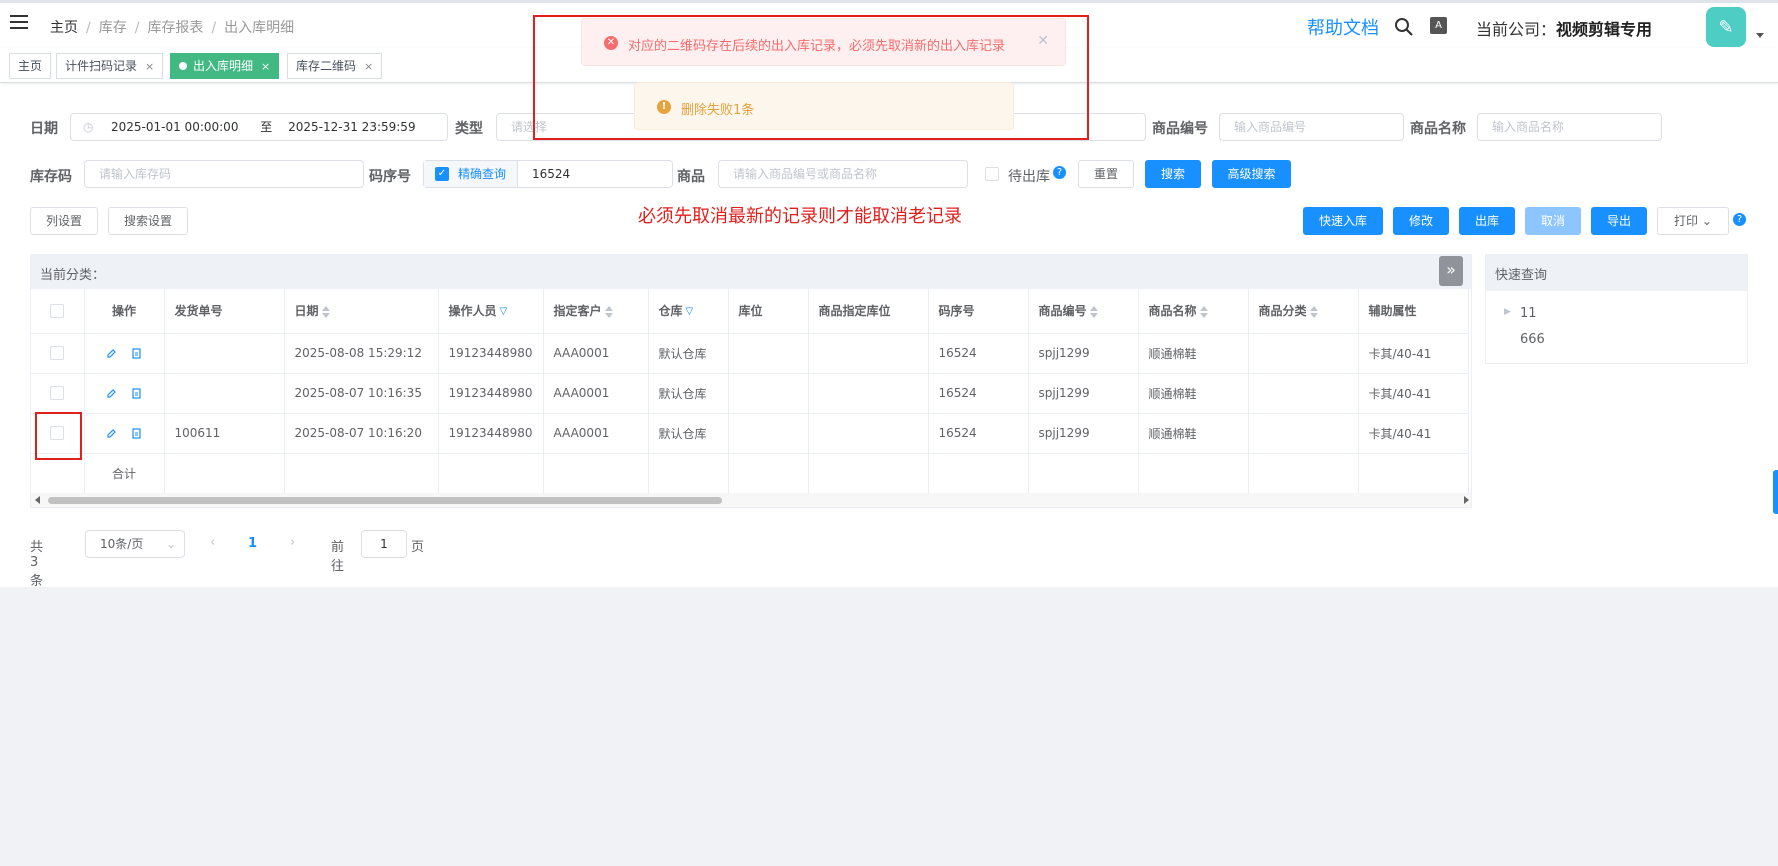  Describe the element at coordinates (1343, 221) in the screenshot. I see `quick-inbound-button: 快速入库` at that location.